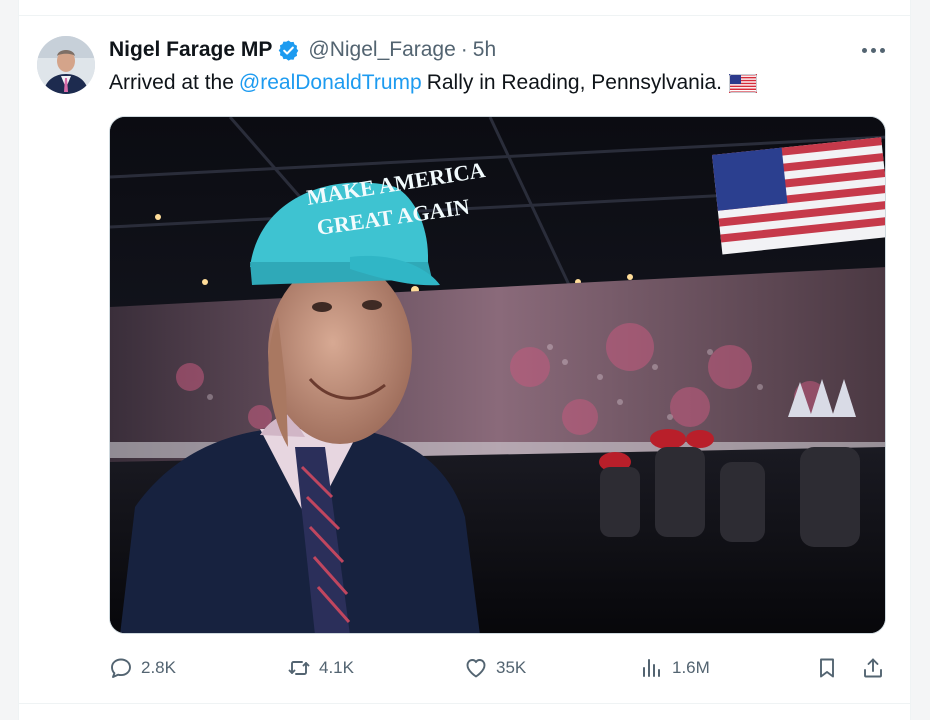  I want to click on more-options-icon, so click(873, 50).